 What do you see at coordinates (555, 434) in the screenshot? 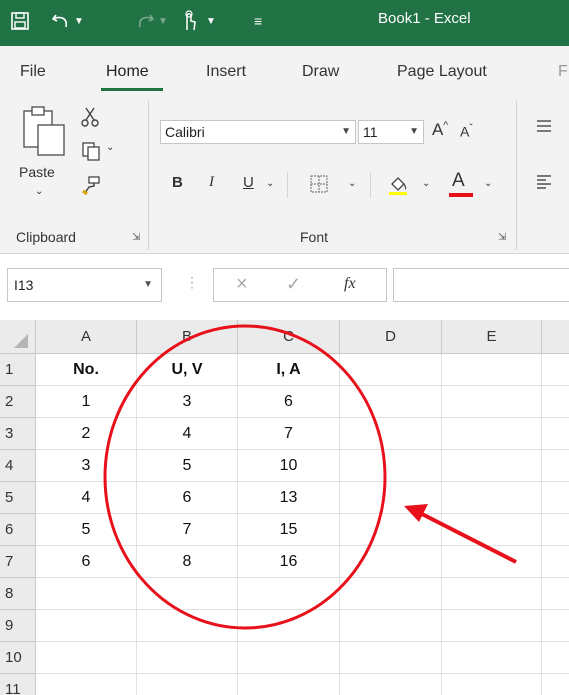
I see `cell-f3` at bounding box center [555, 434].